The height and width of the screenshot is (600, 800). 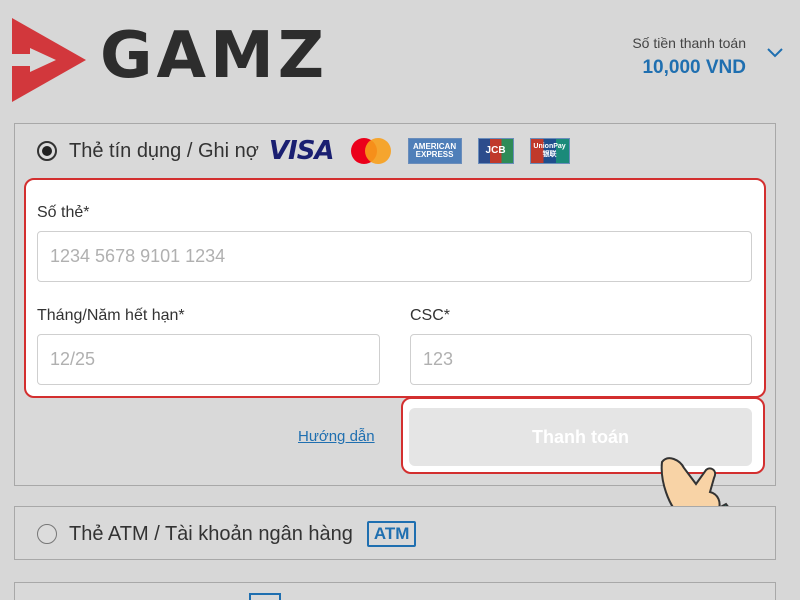 I want to click on atm-radio, so click(x=47, y=534).